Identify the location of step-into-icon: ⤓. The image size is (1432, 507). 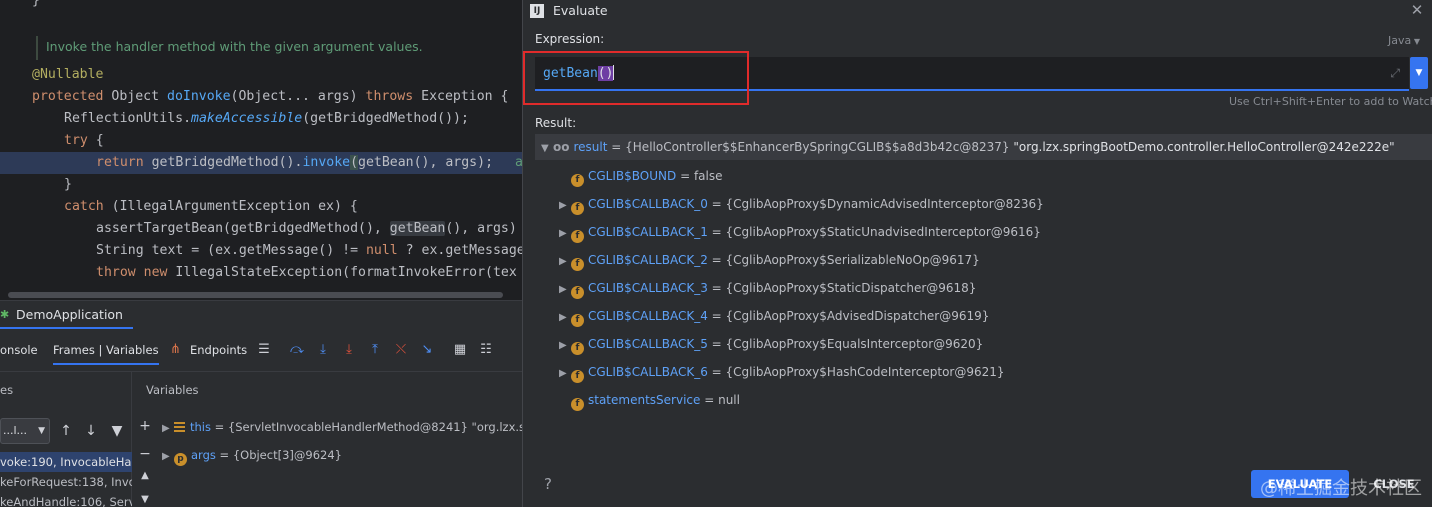
(349, 350).